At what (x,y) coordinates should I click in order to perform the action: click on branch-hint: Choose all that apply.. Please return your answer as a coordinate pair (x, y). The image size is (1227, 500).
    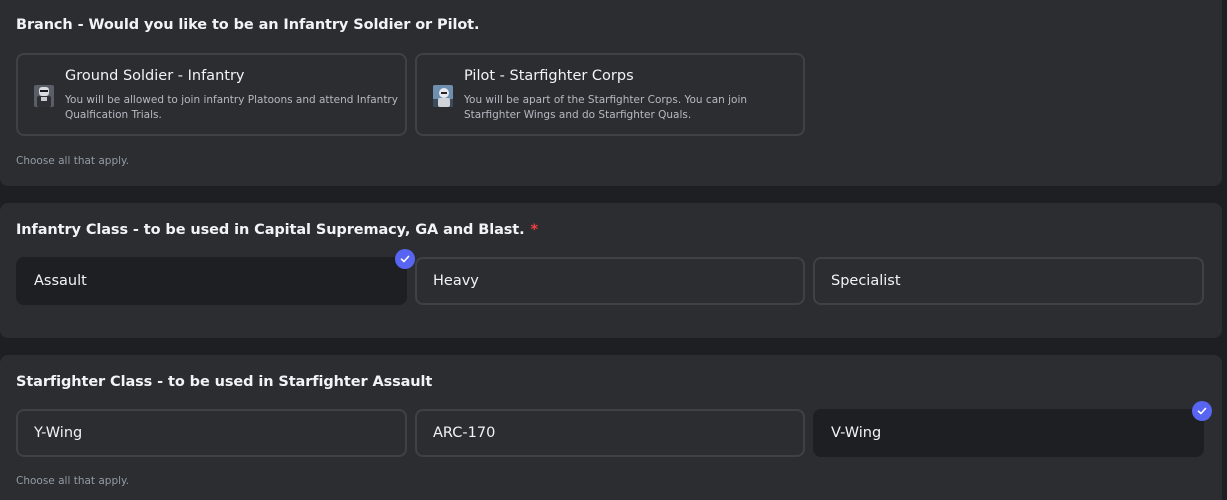
    Looking at the image, I should click on (73, 161).